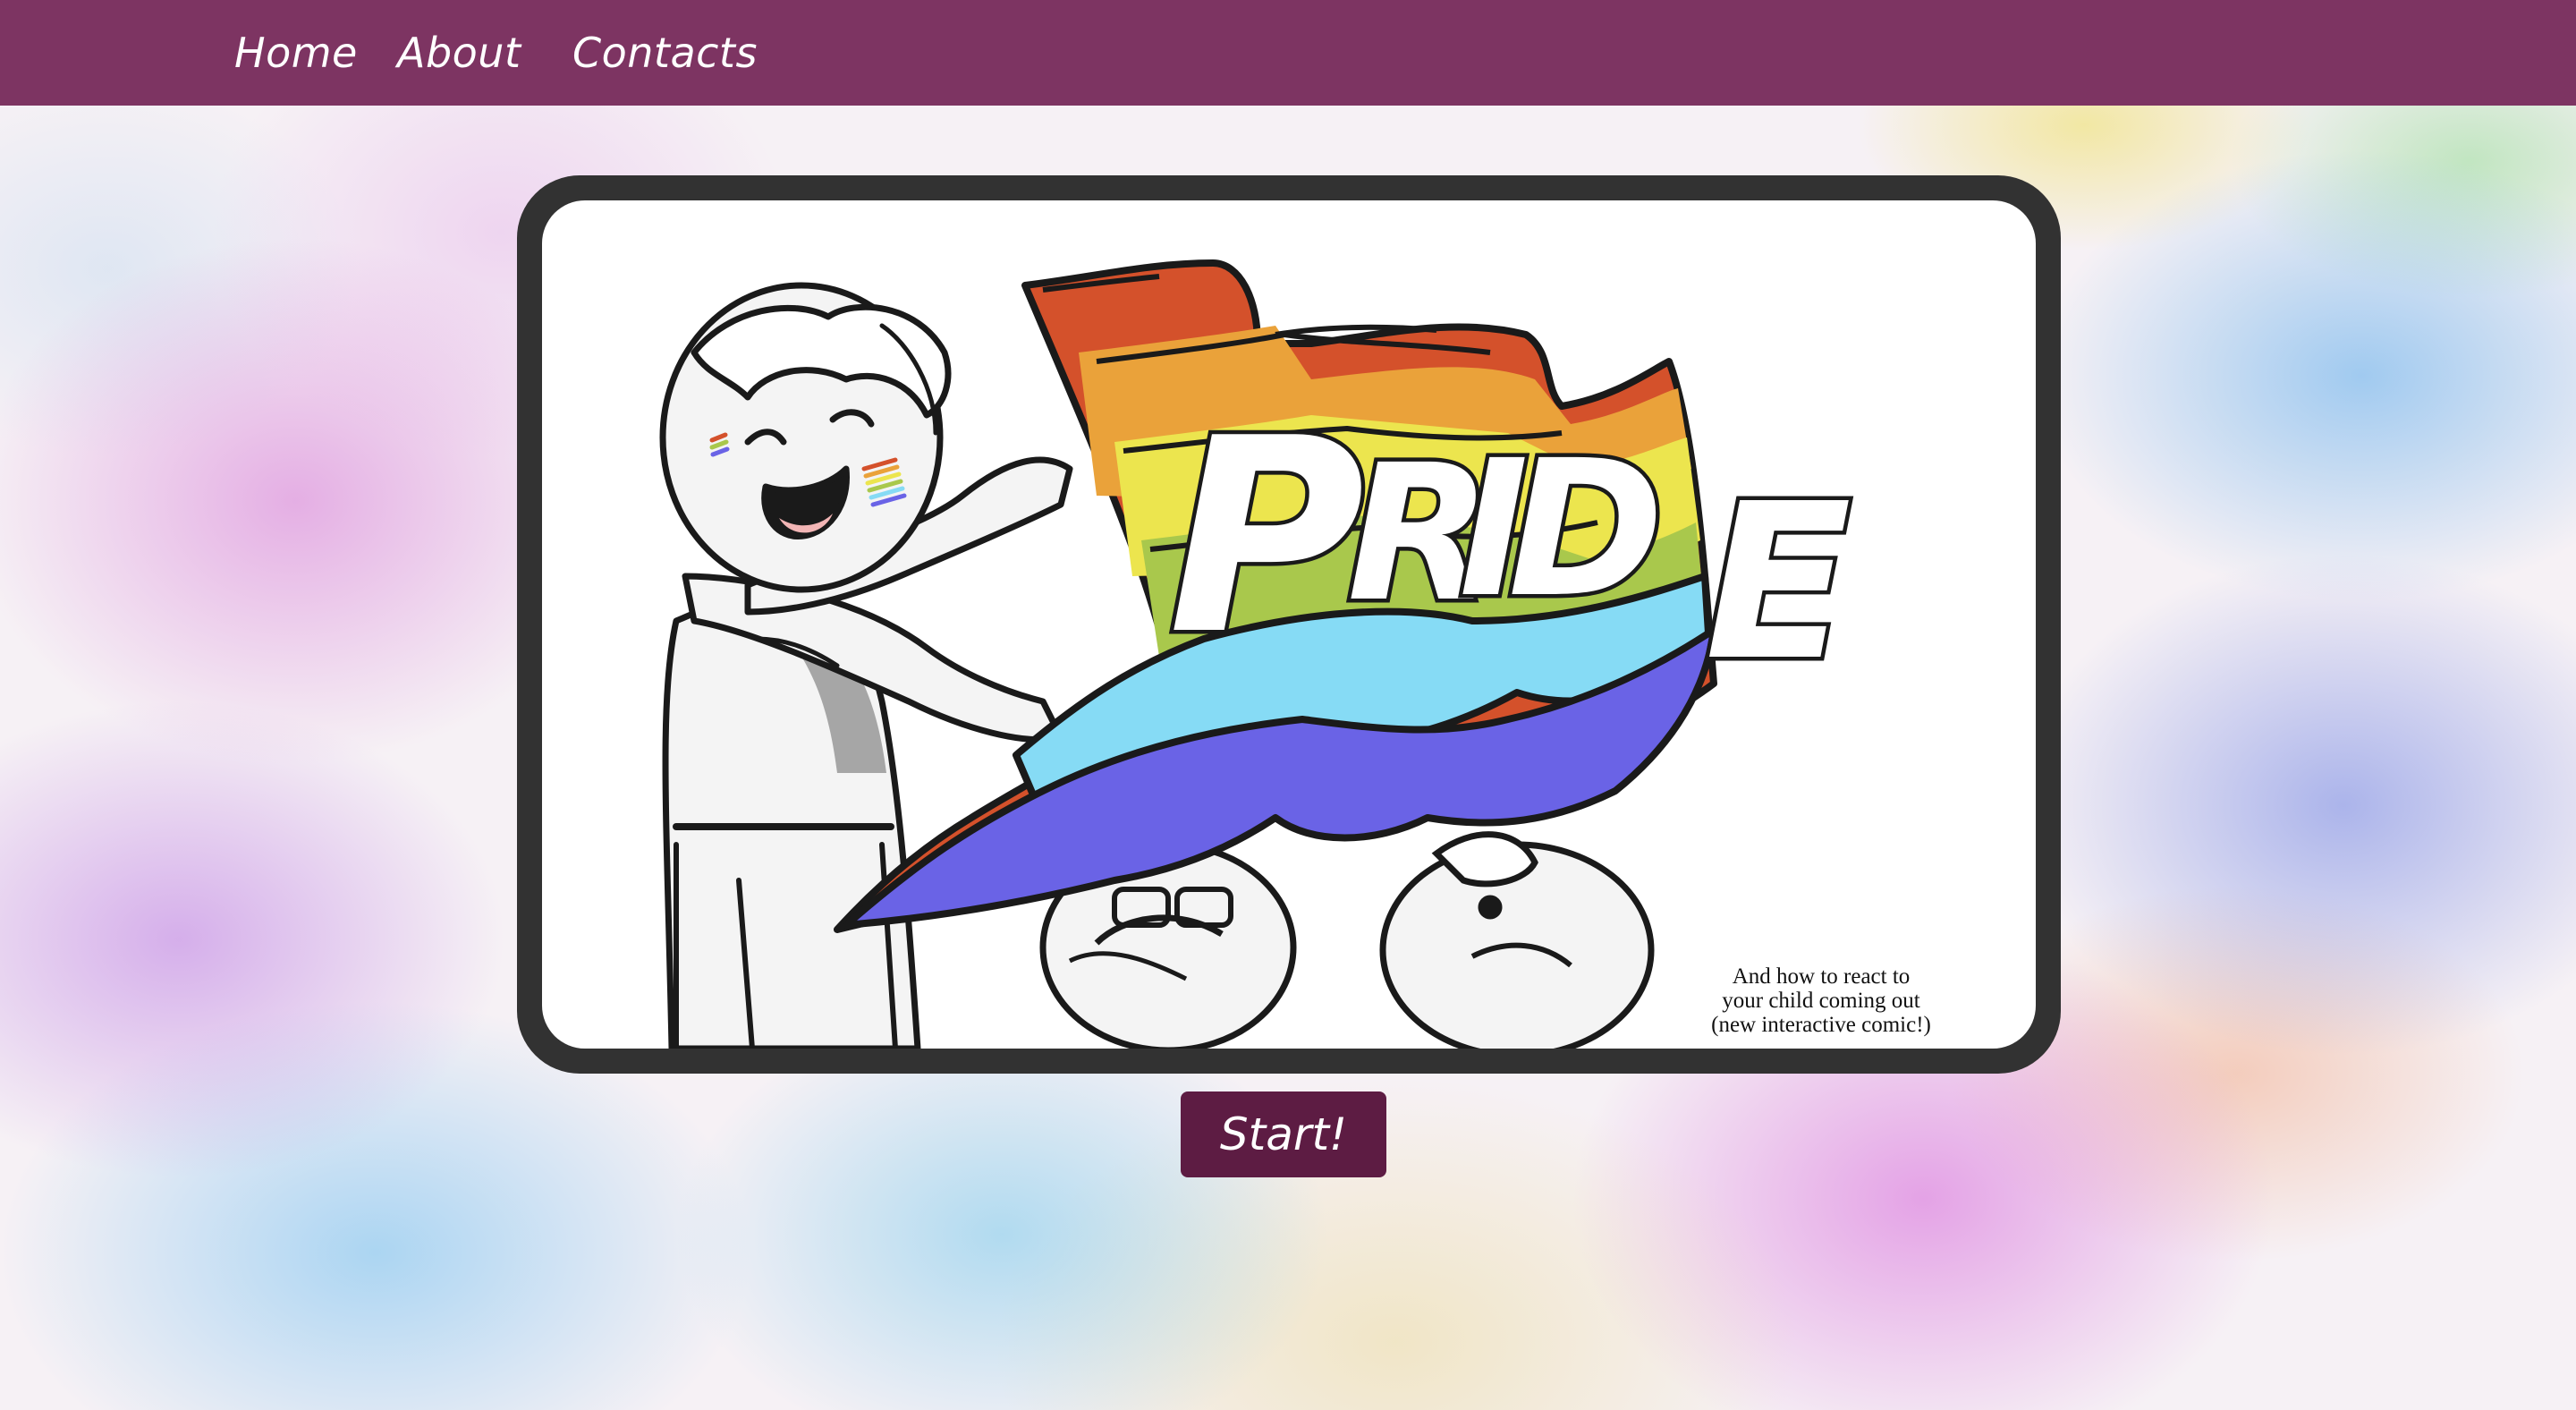  Describe the element at coordinates (866, 665) in the screenshot. I see `character-illustration` at that location.